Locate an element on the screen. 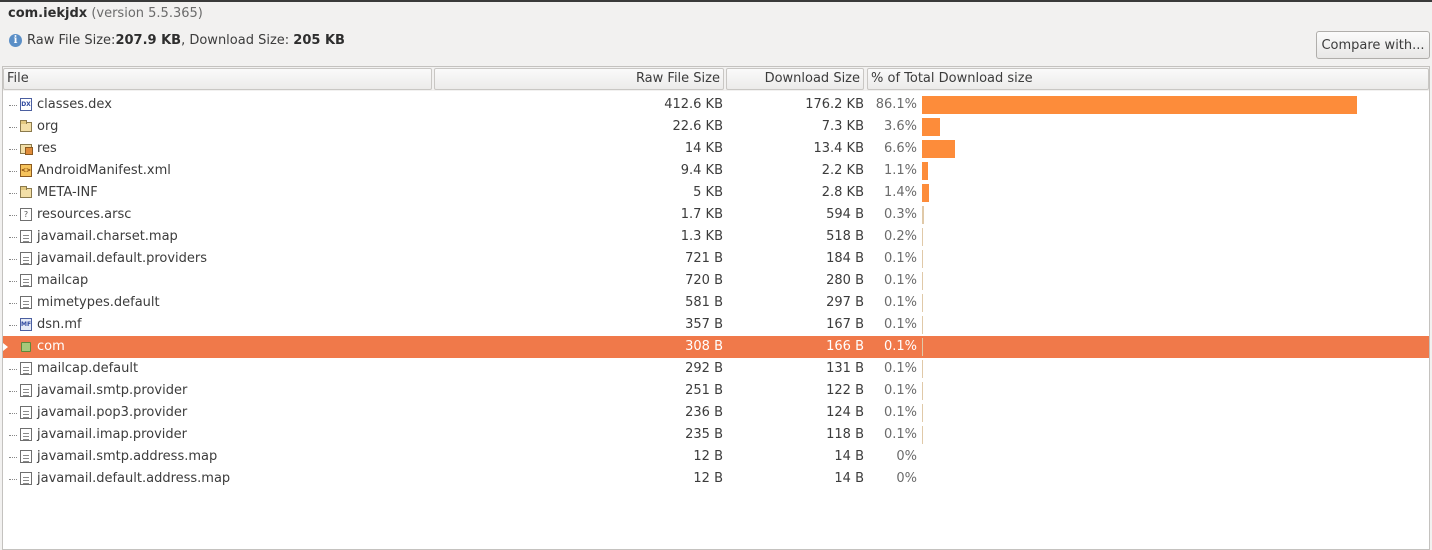  resource-folder-icon is located at coordinates (26, 149).